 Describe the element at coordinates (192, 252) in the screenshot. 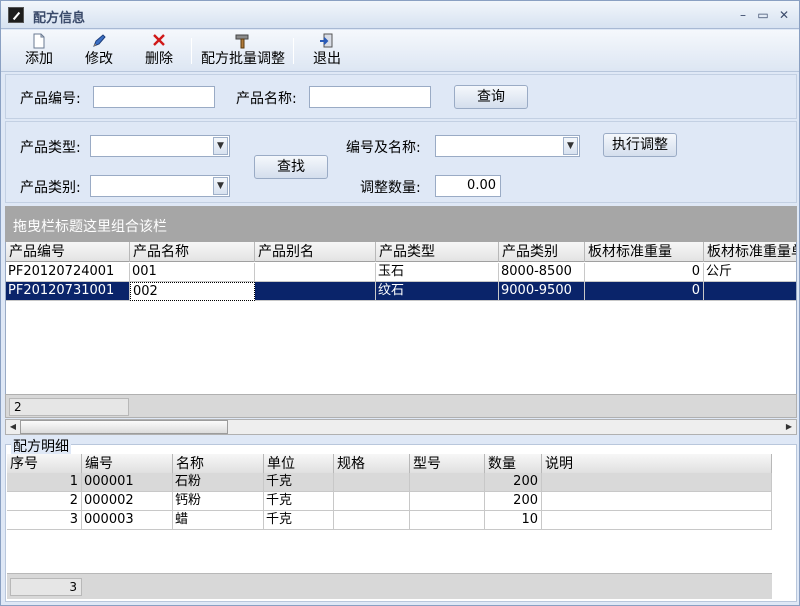

I see `column-header: 产品名称` at that location.